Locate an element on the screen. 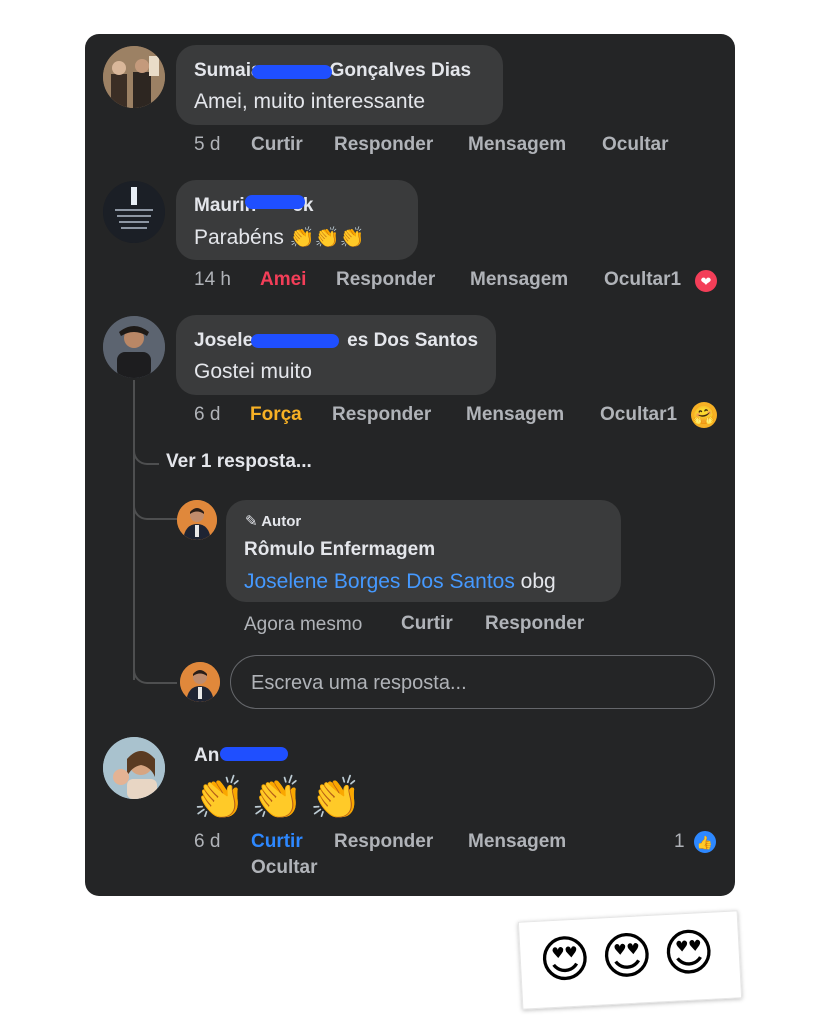 Image resolution: width=819 pixels, height=1024 pixels. comment-author: An is located at coordinates (206, 756).